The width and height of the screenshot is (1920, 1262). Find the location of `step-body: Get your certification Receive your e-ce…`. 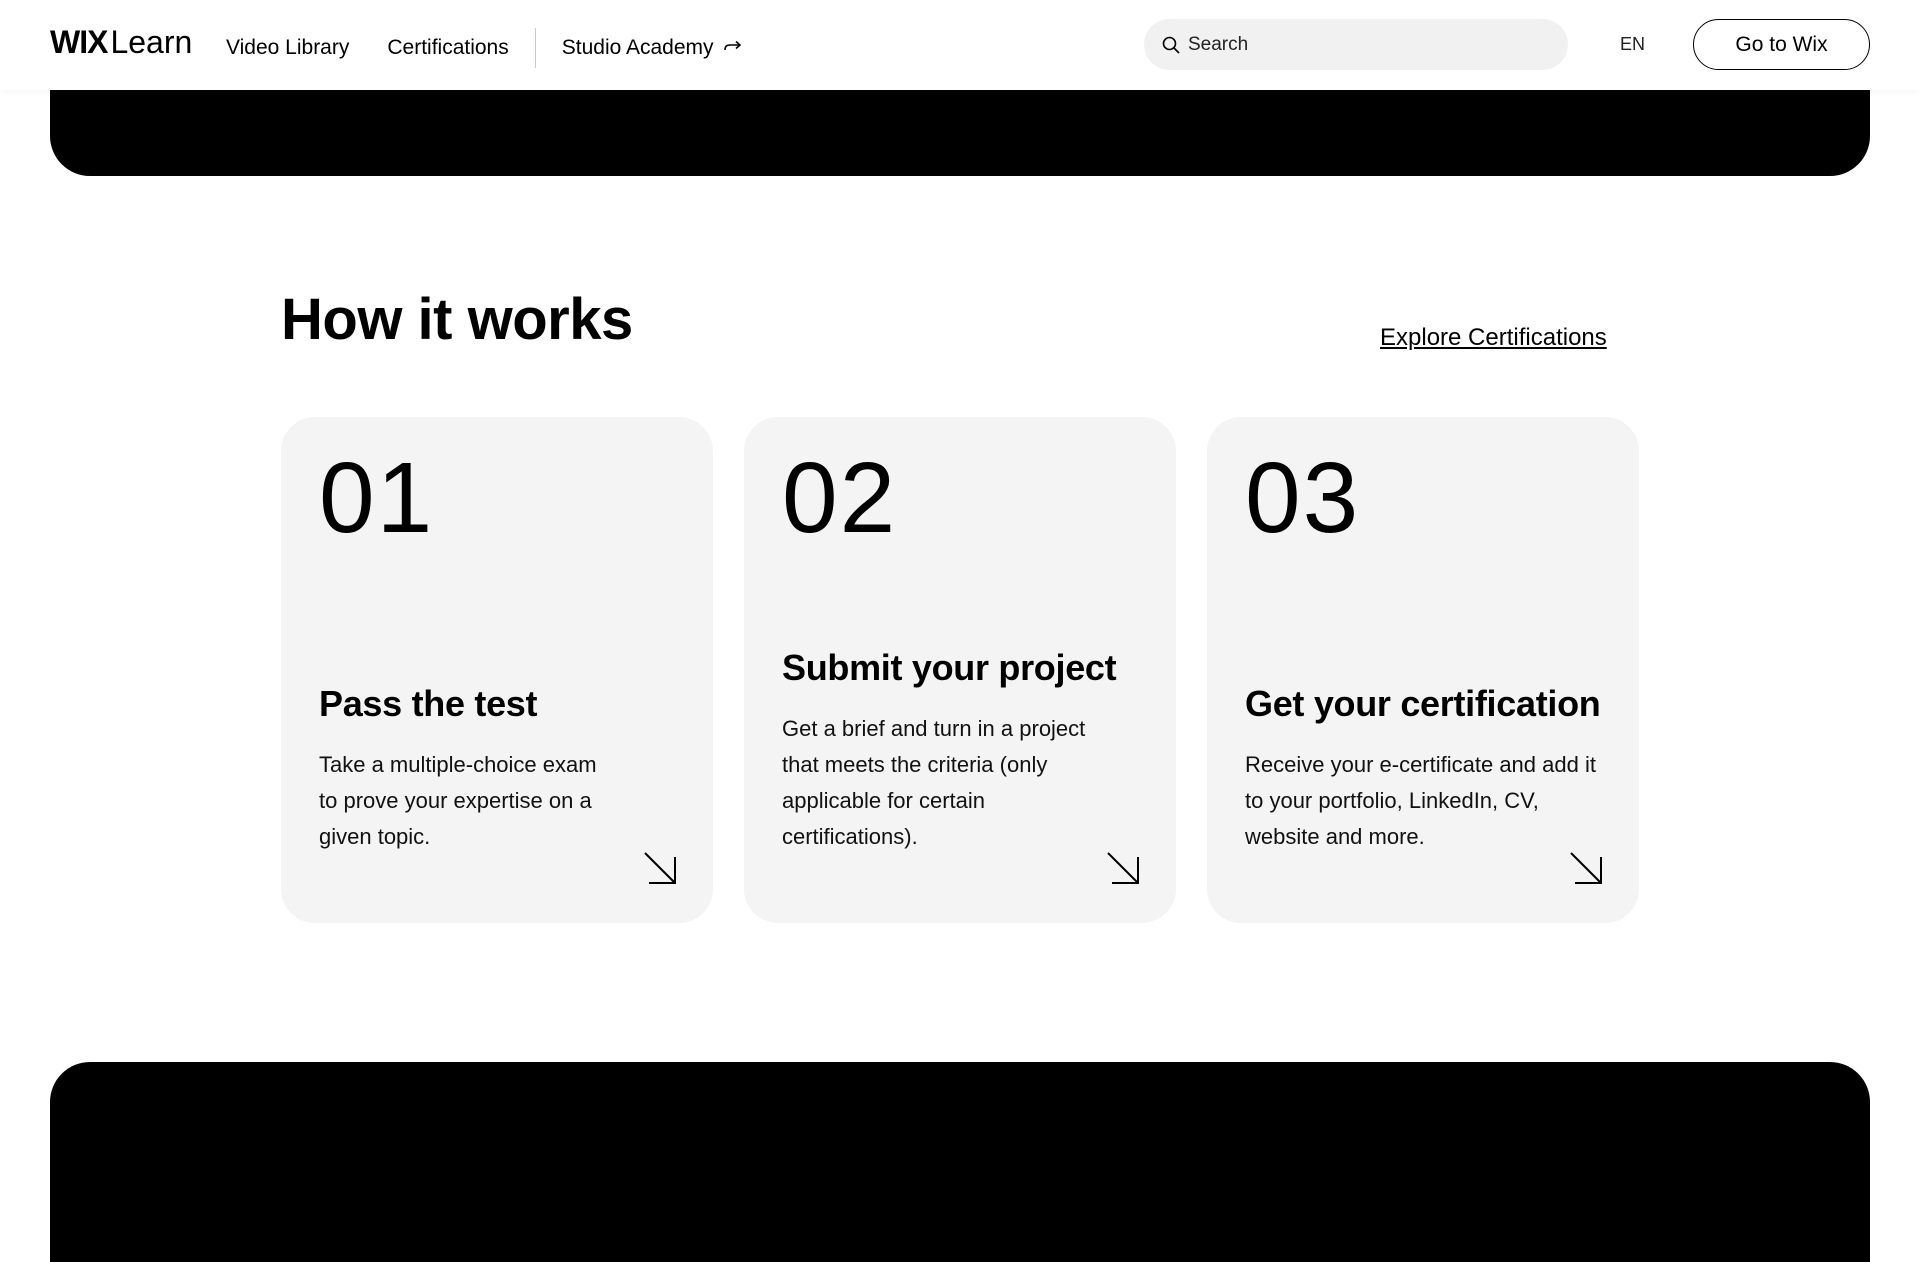

step-body: Get your certification Receive your e-ce… is located at coordinates (1427, 769).